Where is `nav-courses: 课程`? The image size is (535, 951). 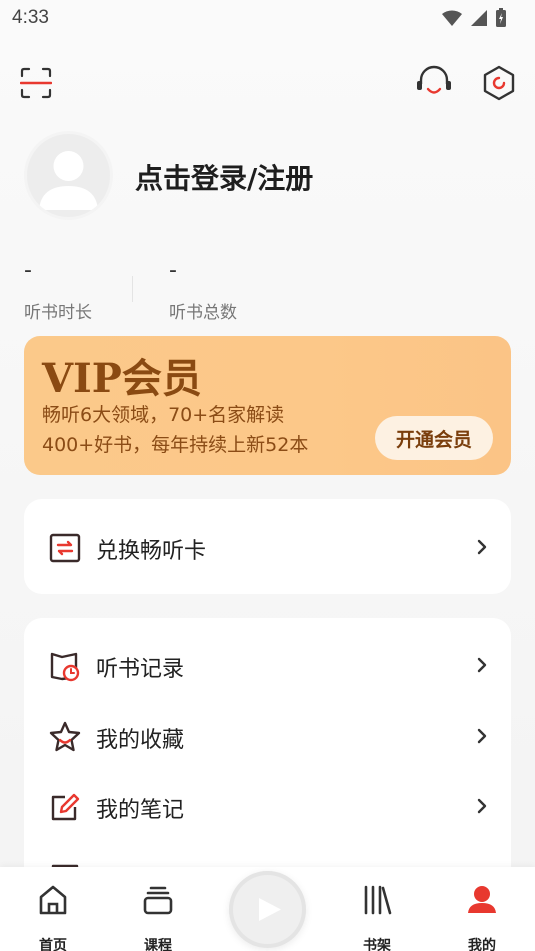
nav-courses: 课程 is located at coordinates (158, 914).